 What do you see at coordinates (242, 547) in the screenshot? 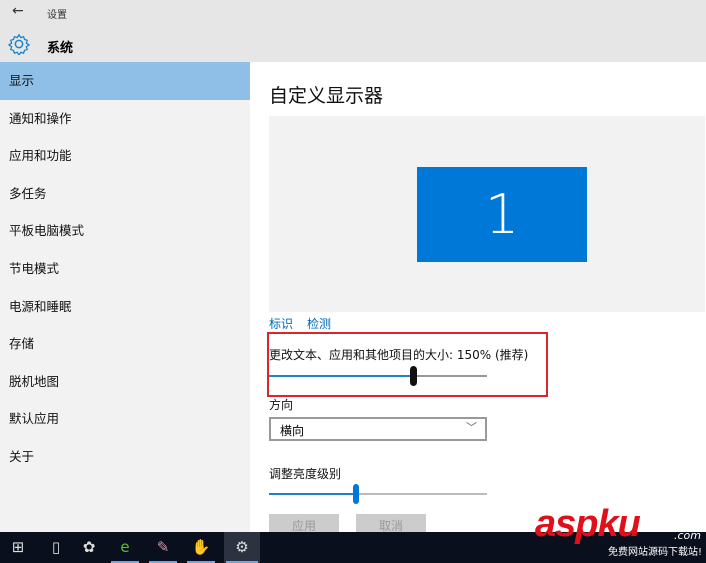
I see `settings-gear-icon: ⚙` at bounding box center [242, 547].